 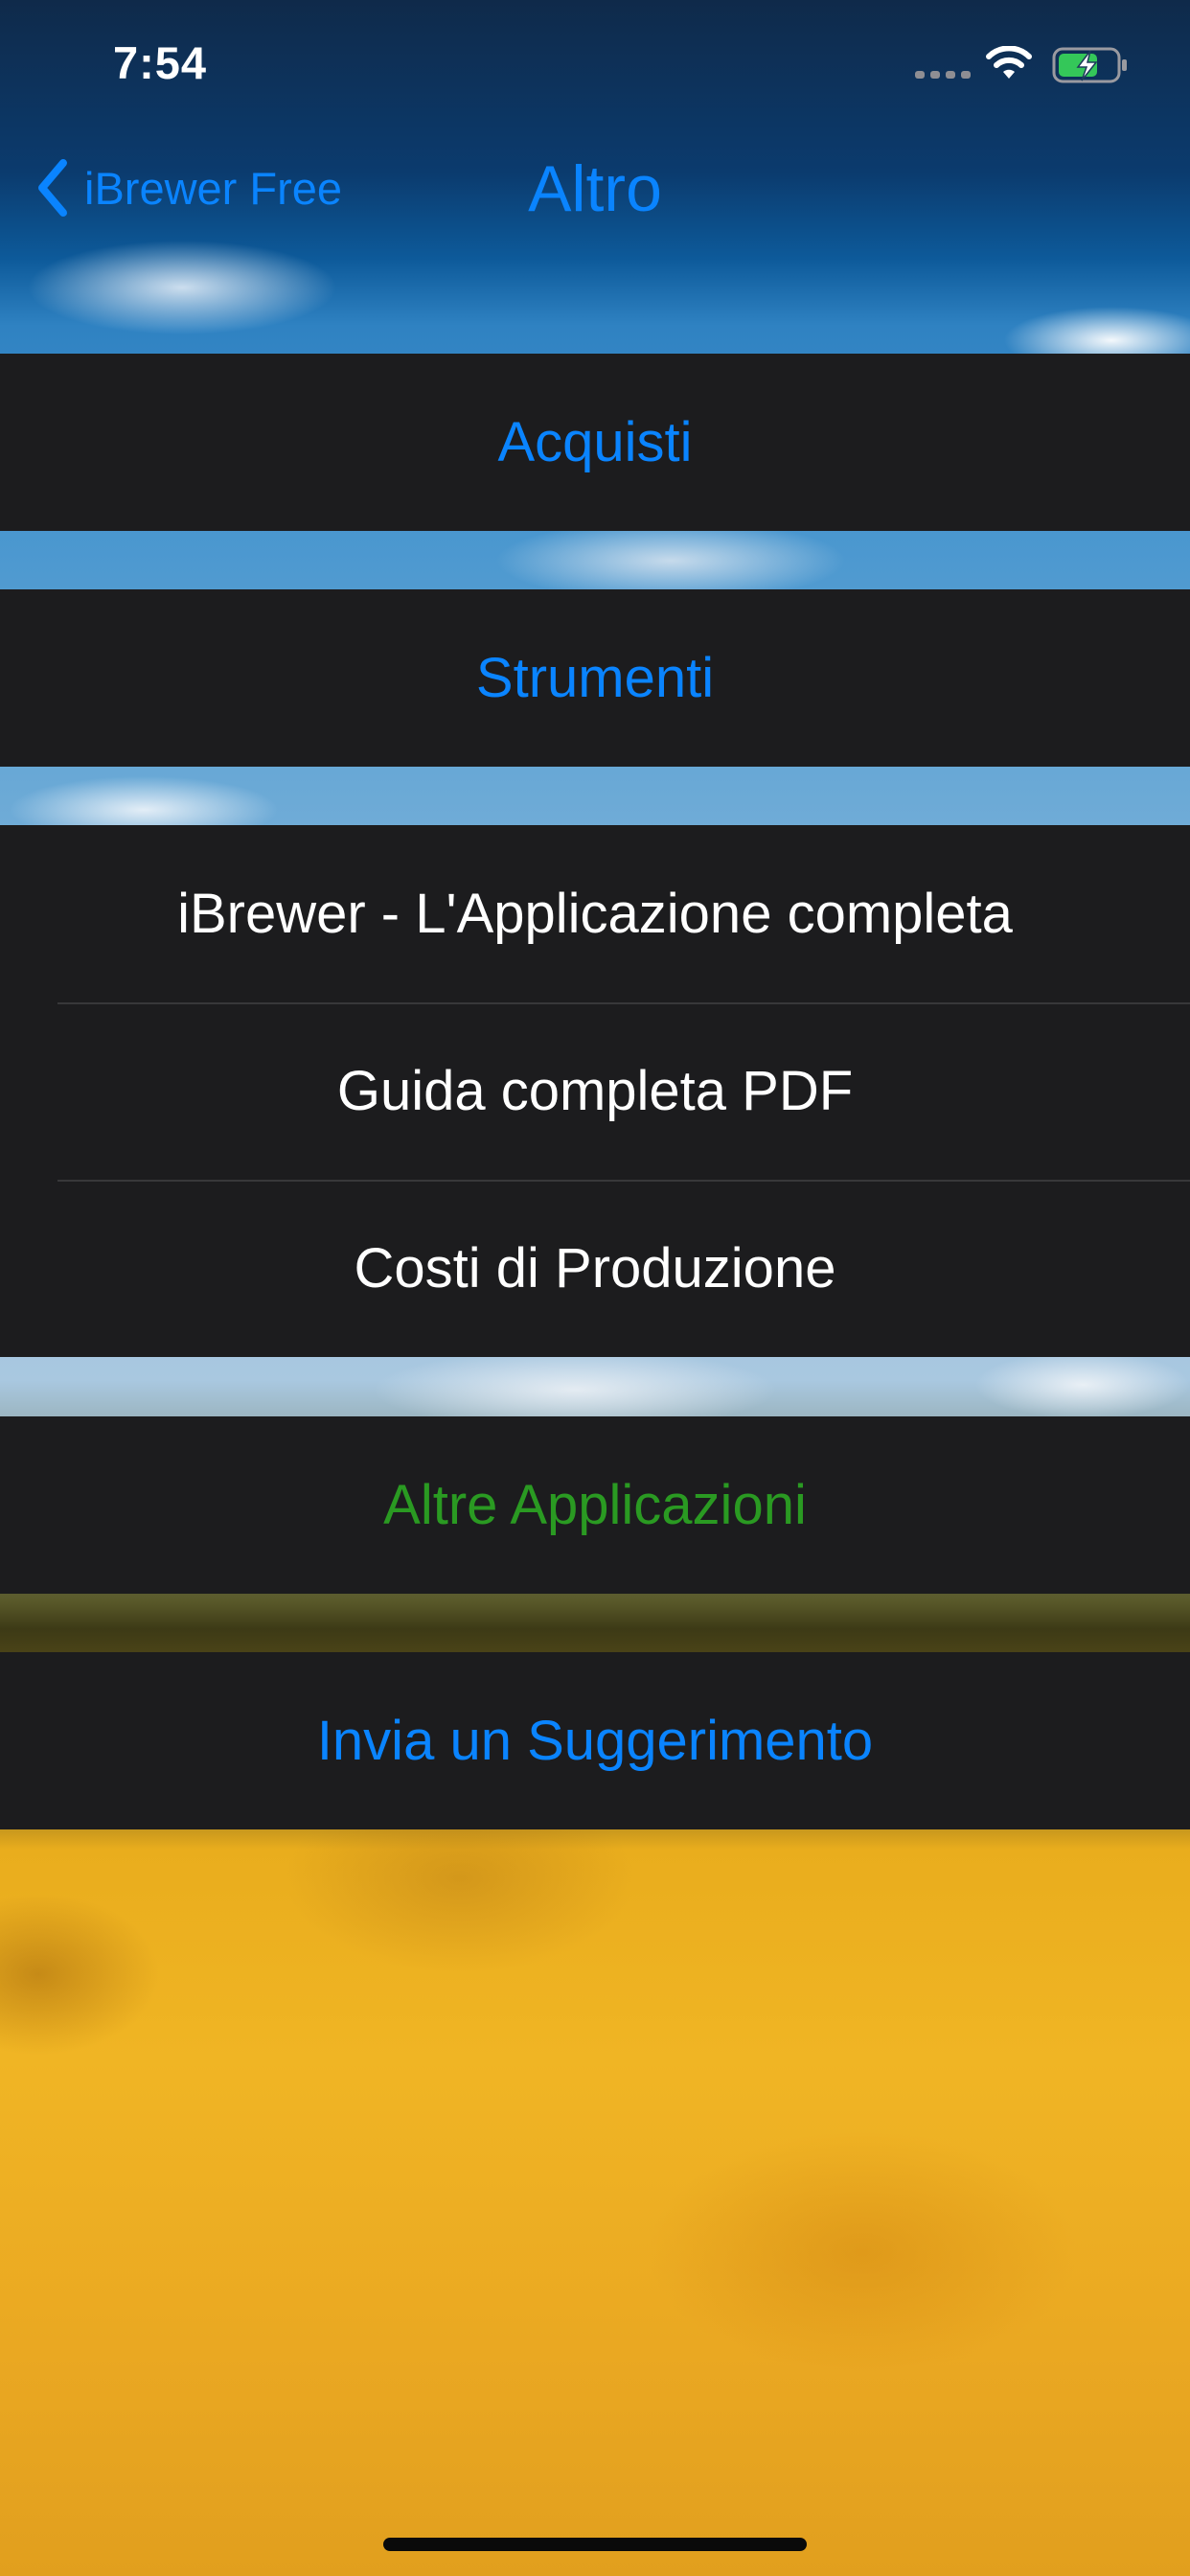 I want to click on back-button: iBrewer Free, so click(x=188, y=187).